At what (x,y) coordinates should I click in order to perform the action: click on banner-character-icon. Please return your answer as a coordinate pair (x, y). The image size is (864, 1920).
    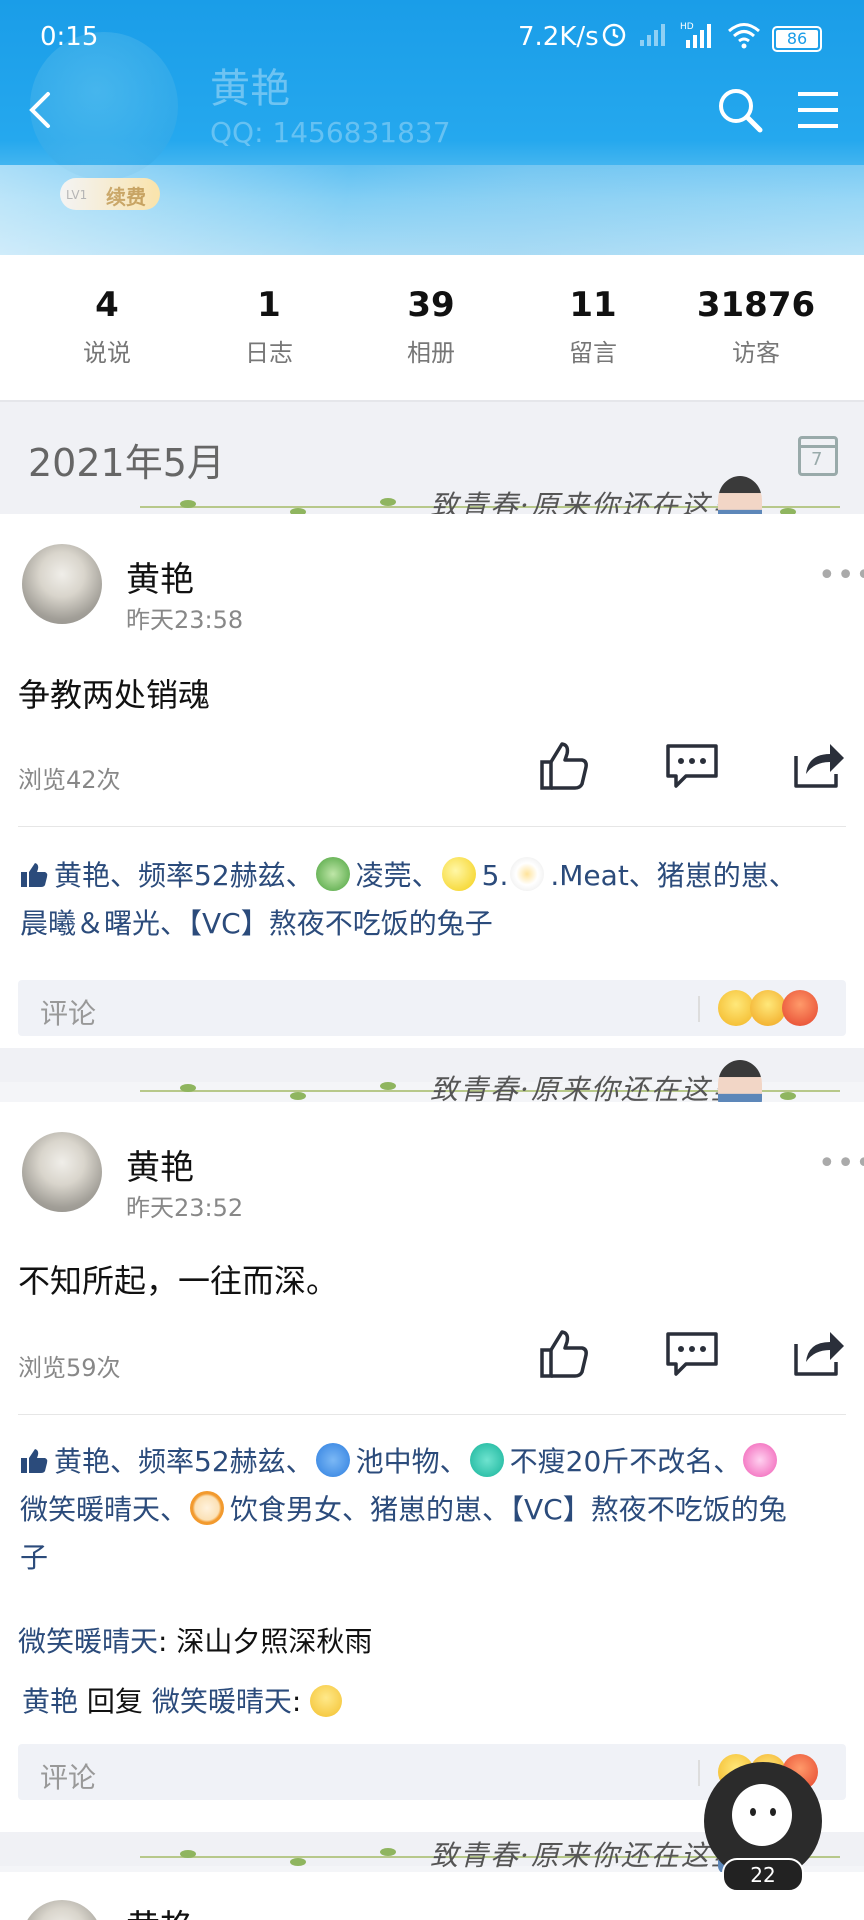
    Looking at the image, I should click on (740, 1084).